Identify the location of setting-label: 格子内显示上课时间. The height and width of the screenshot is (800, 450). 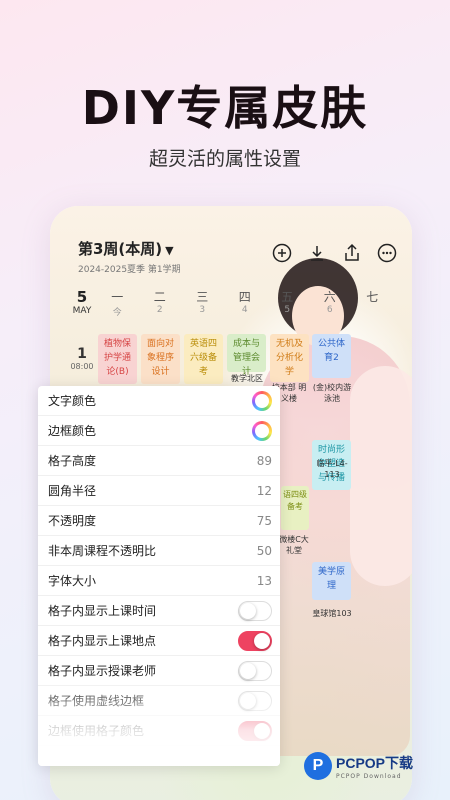
(102, 611).